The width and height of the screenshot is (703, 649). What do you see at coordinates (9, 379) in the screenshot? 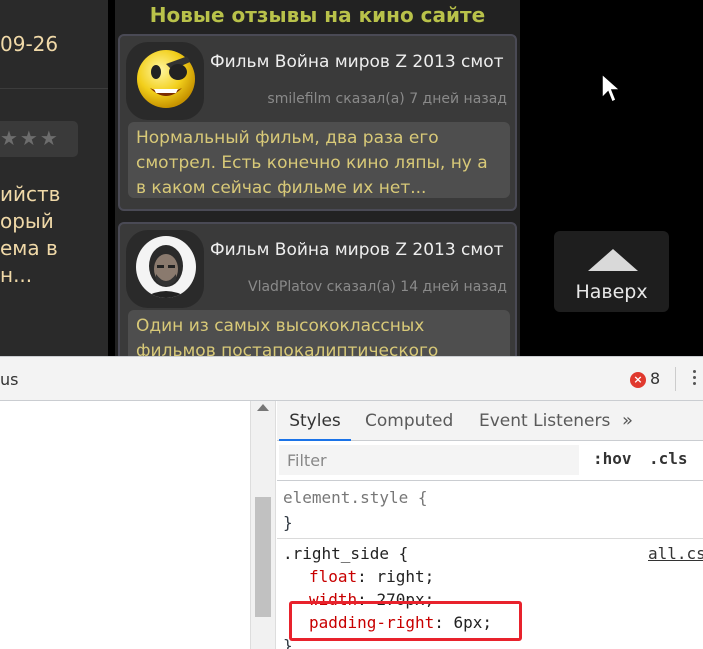
I see `breadcrumb-fragment: us` at bounding box center [9, 379].